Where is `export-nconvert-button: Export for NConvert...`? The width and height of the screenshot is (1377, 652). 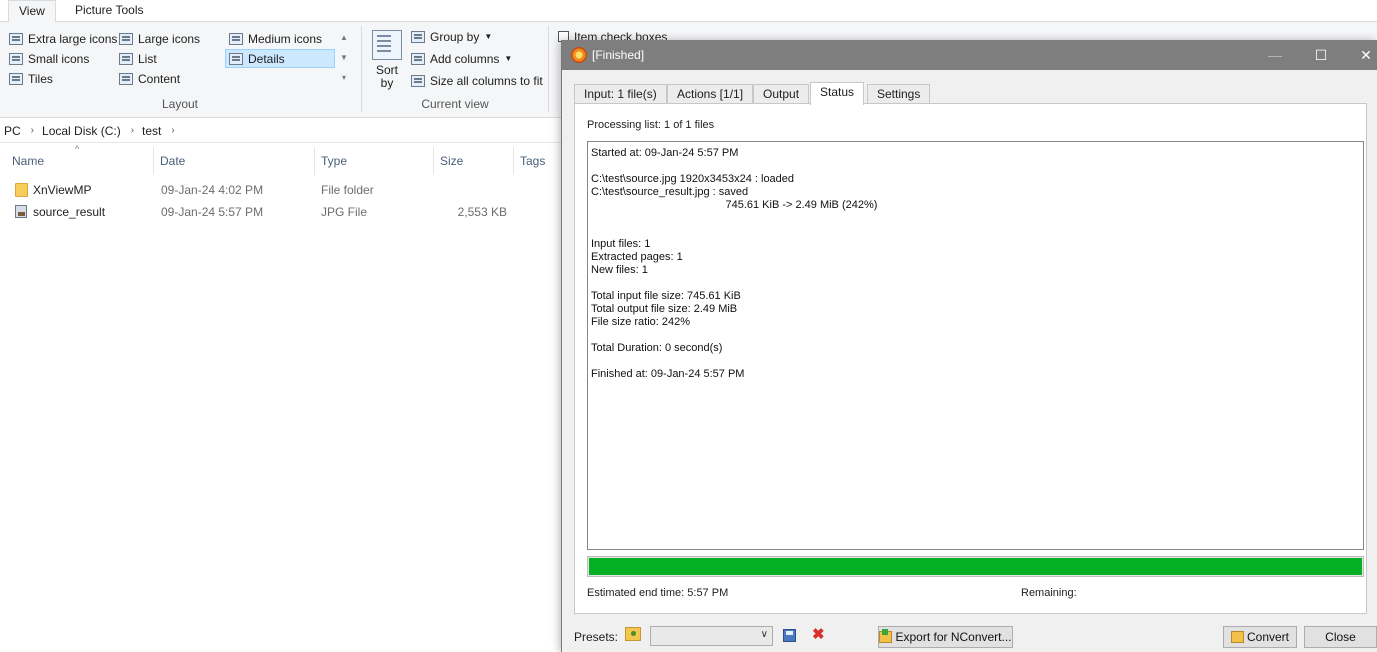
export-nconvert-button: Export for NConvert... is located at coordinates (945, 637).